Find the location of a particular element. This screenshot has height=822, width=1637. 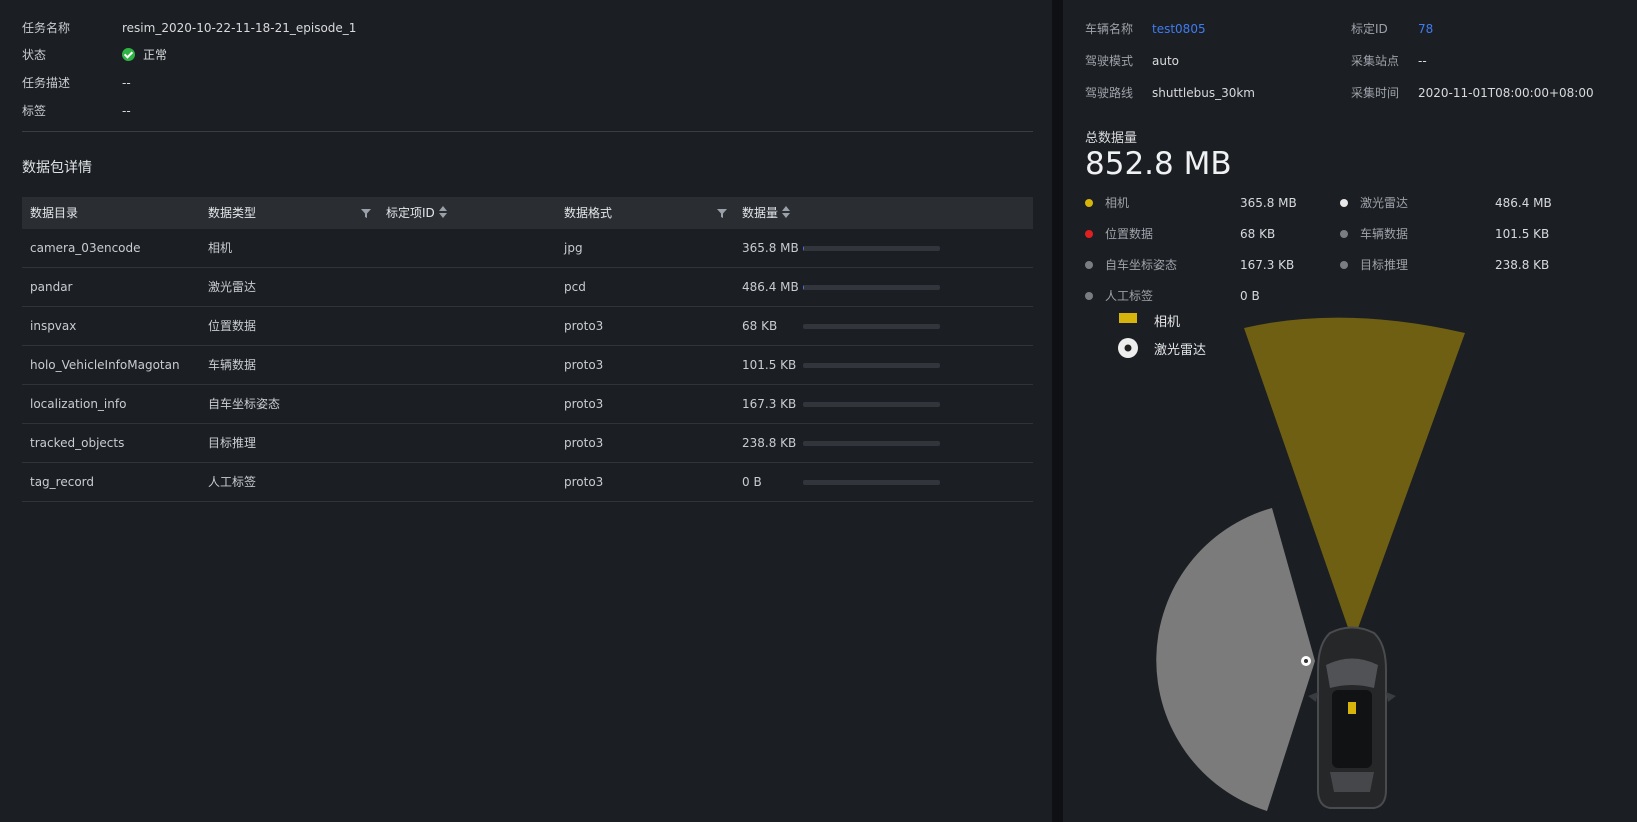

cell-dir: localization_info is located at coordinates (78, 404).